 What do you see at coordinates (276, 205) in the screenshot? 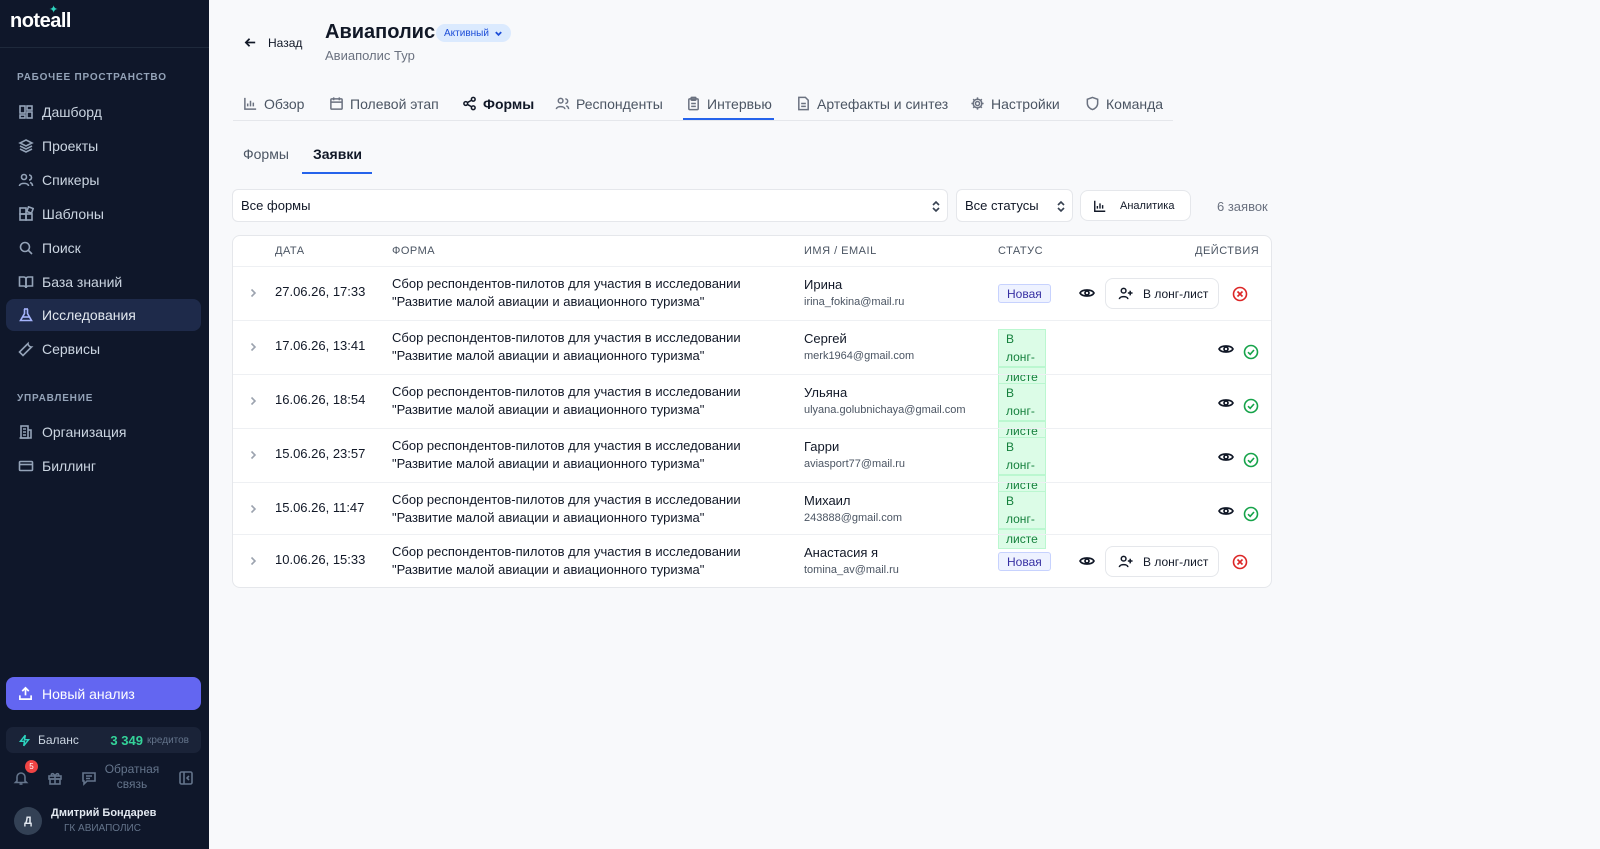
I see `forms-filter-value: Все формы` at bounding box center [276, 205].